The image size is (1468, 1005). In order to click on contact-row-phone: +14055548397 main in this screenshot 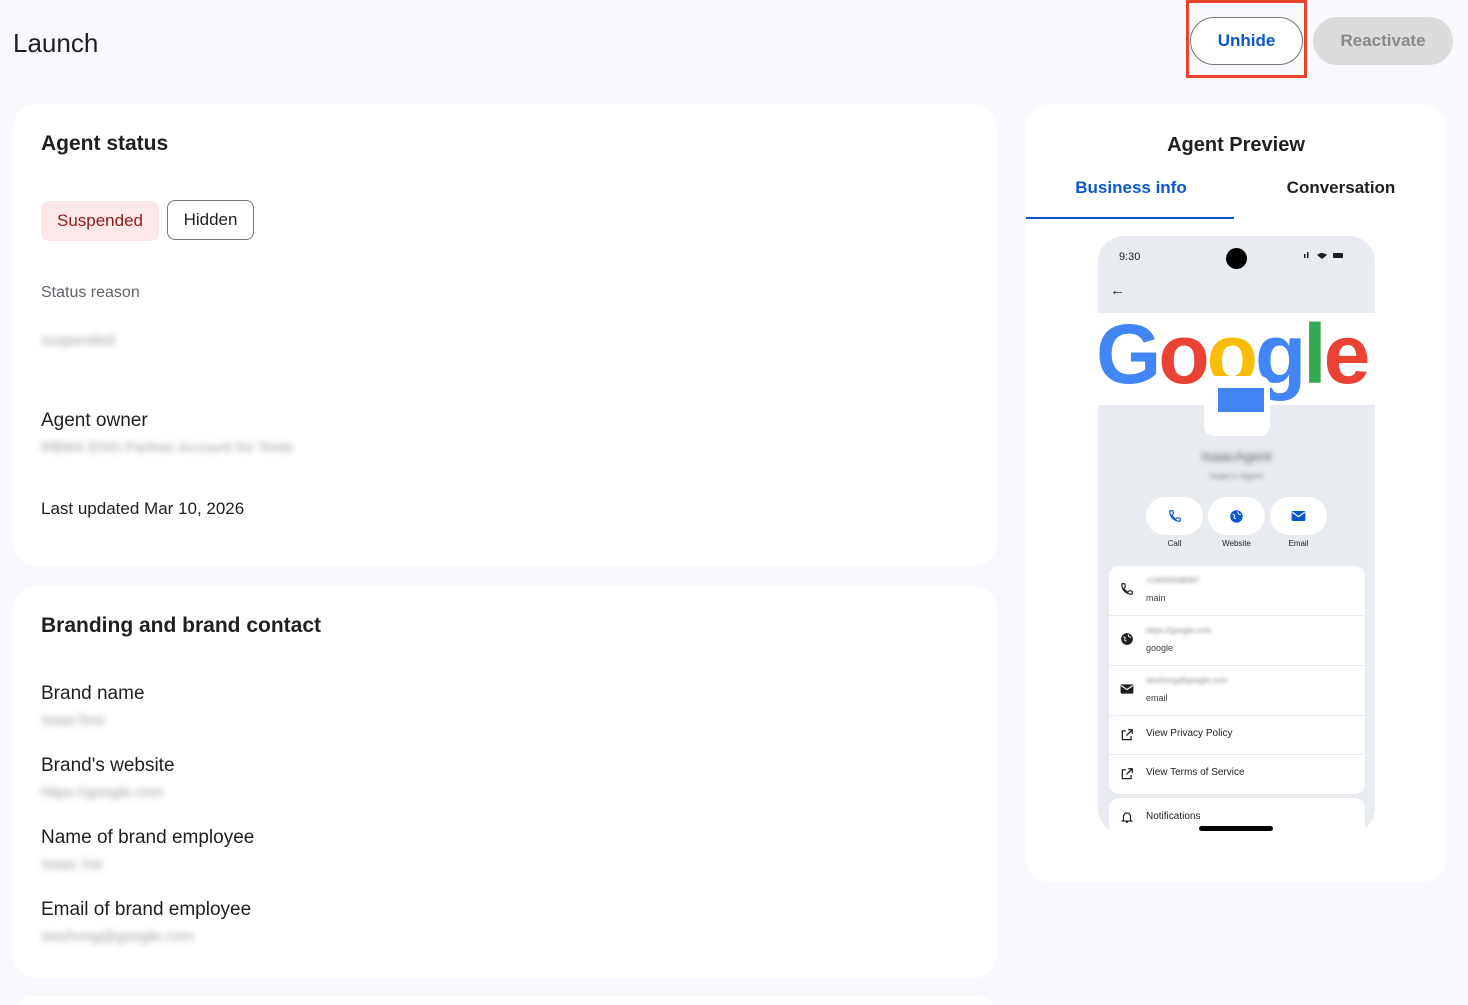, I will do `click(1237, 591)`.